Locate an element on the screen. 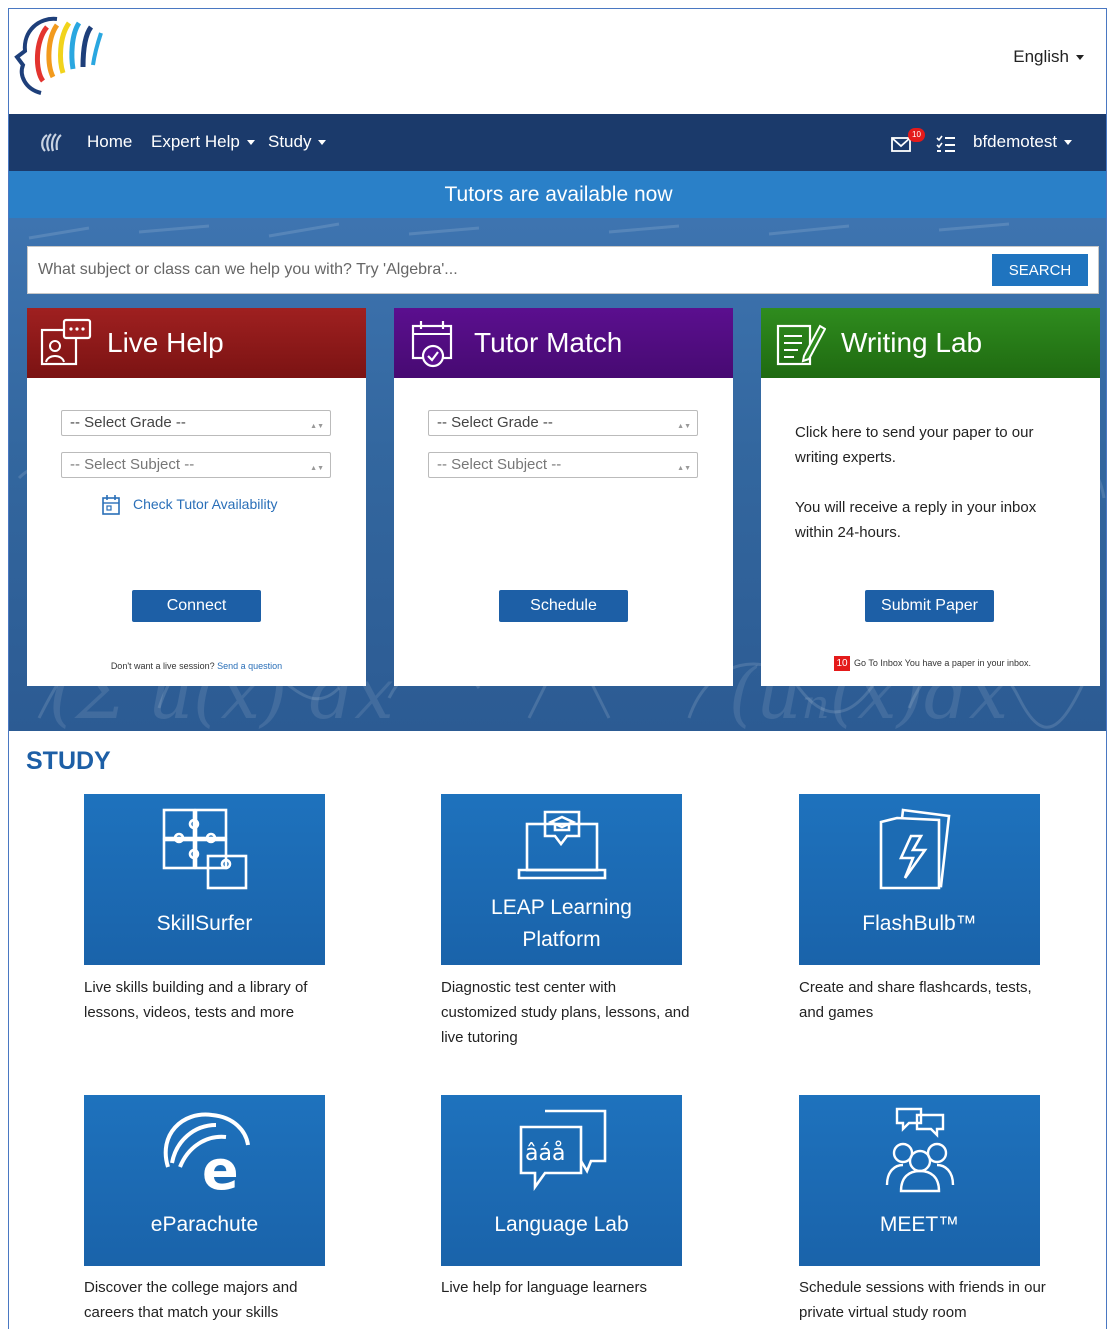 This screenshot has height=1329, width=1107. speech-bubbles-icon: âáå is located at coordinates (563, 1150).